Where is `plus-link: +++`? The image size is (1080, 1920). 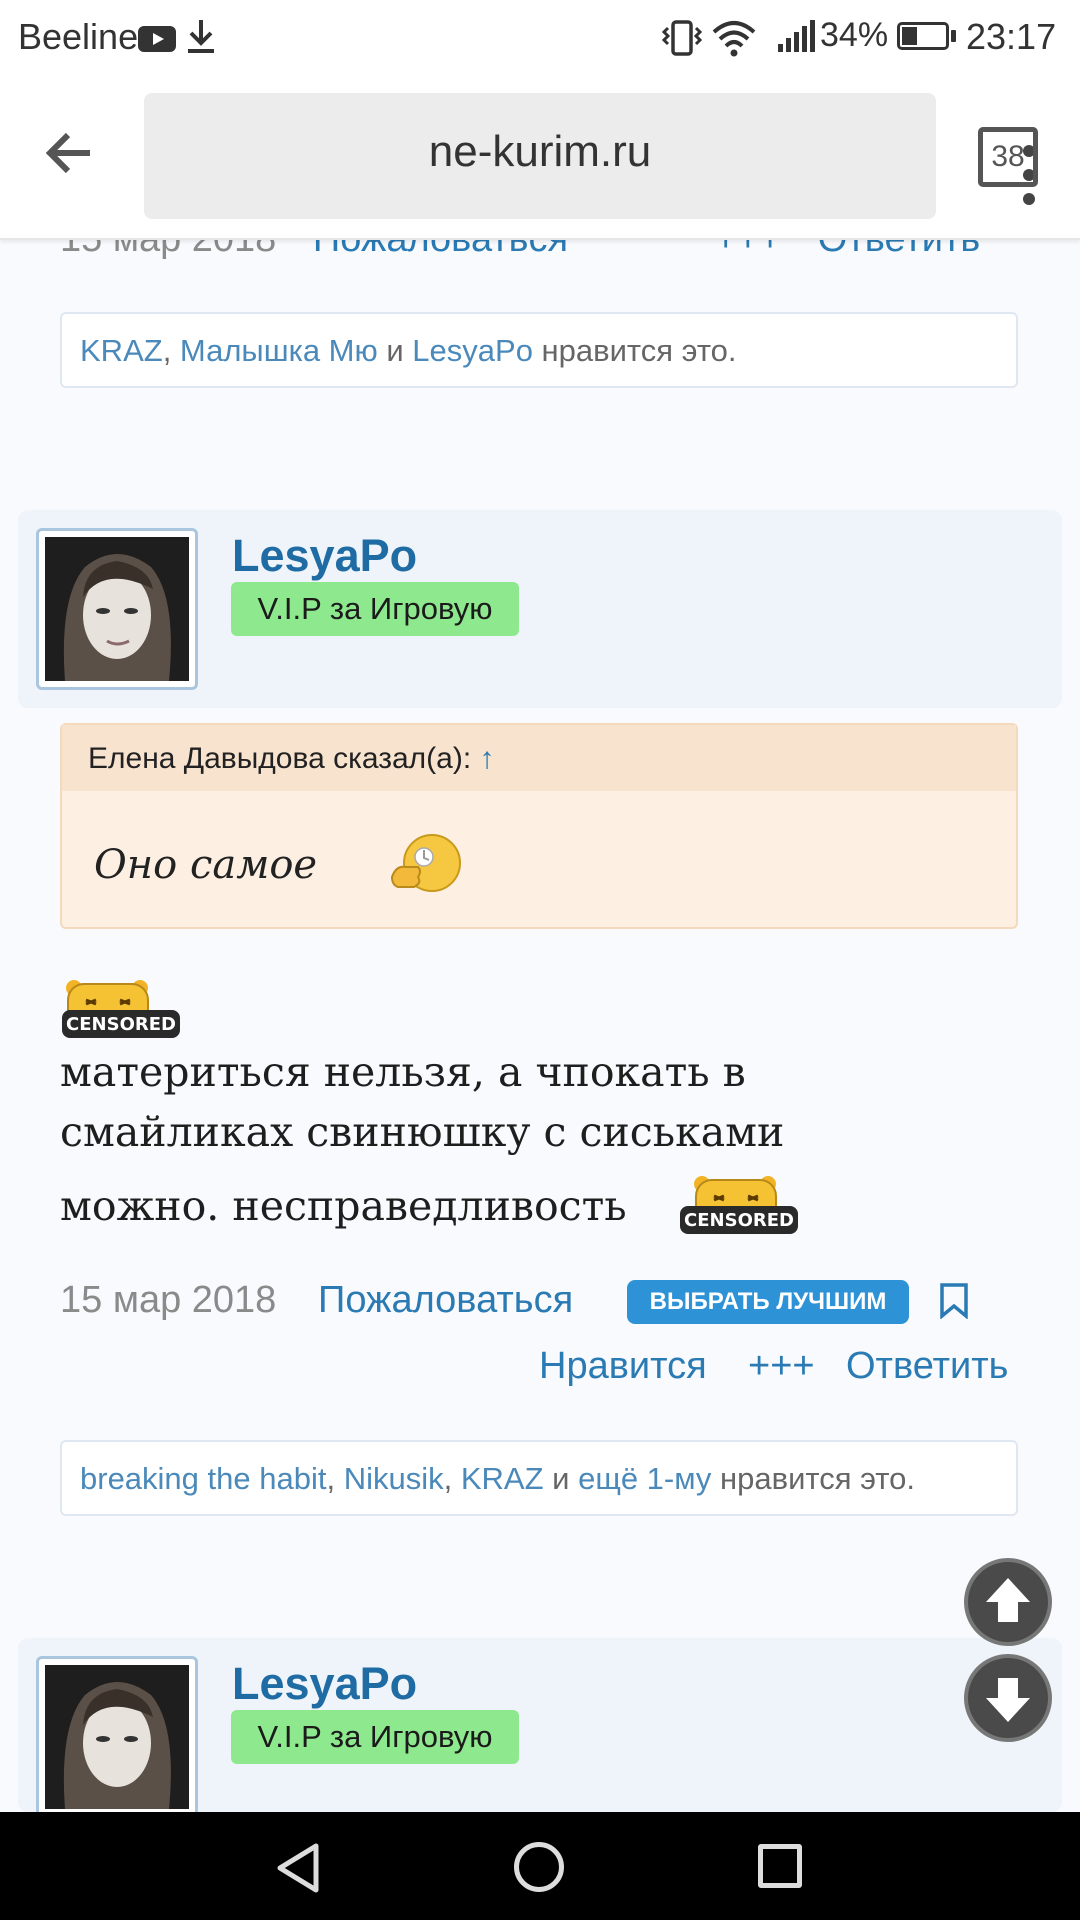
plus-link: +++ is located at coordinates (781, 1366).